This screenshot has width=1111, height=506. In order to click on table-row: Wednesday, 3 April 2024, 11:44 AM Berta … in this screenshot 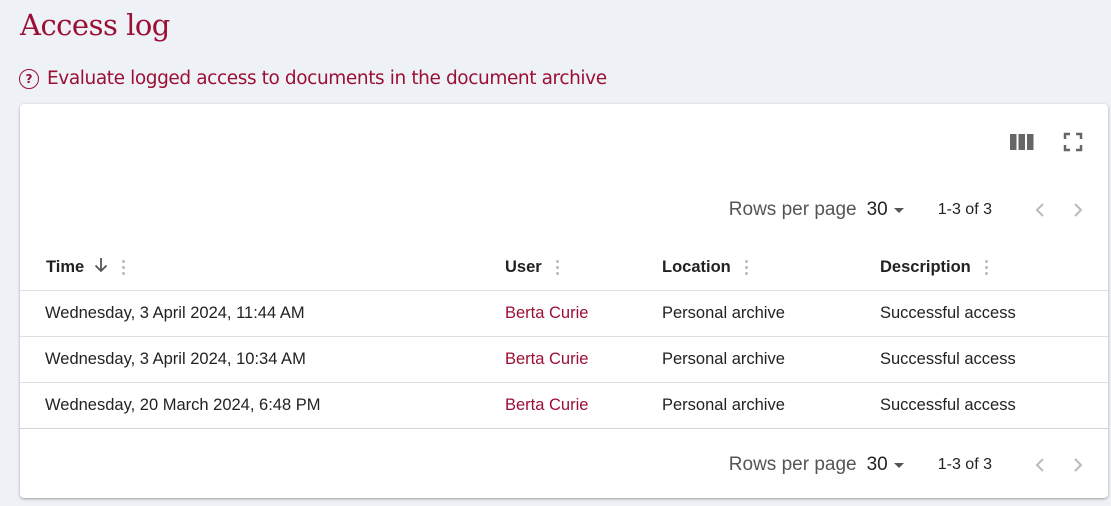, I will do `click(564, 313)`.